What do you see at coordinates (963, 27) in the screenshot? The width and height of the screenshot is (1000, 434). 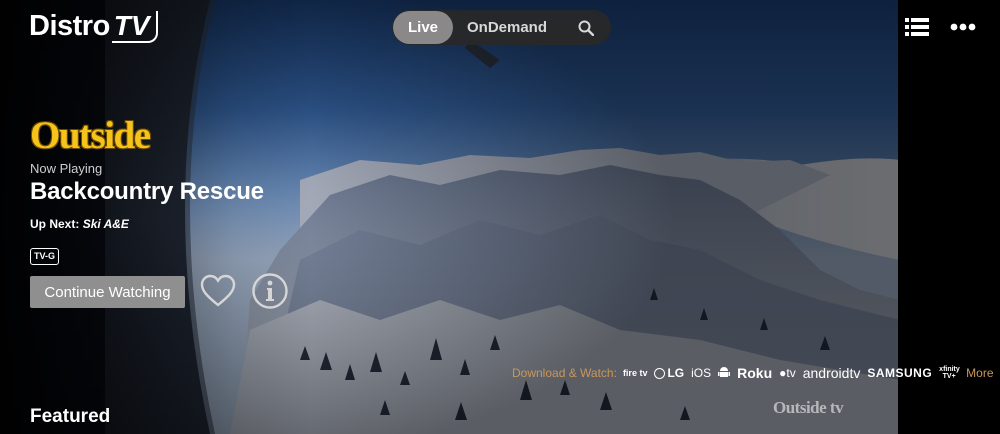 I see `more-dots-icon` at bounding box center [963, 27].